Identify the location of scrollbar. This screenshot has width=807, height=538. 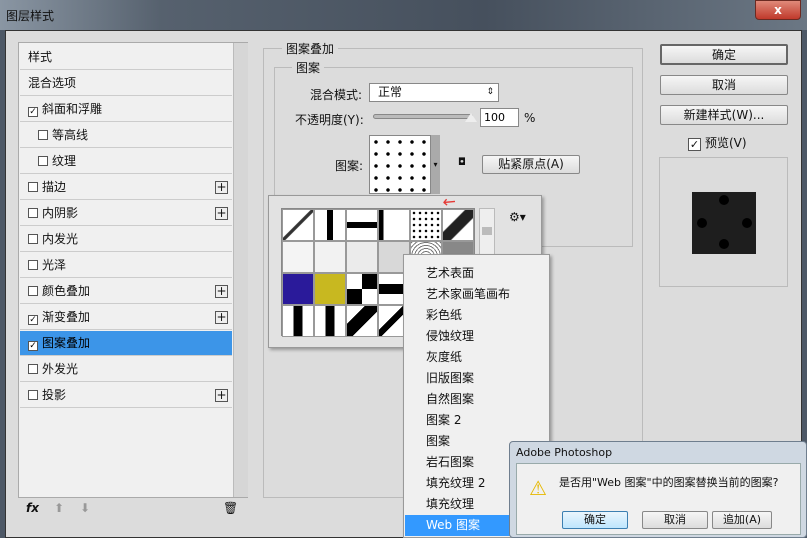
(240, 270).